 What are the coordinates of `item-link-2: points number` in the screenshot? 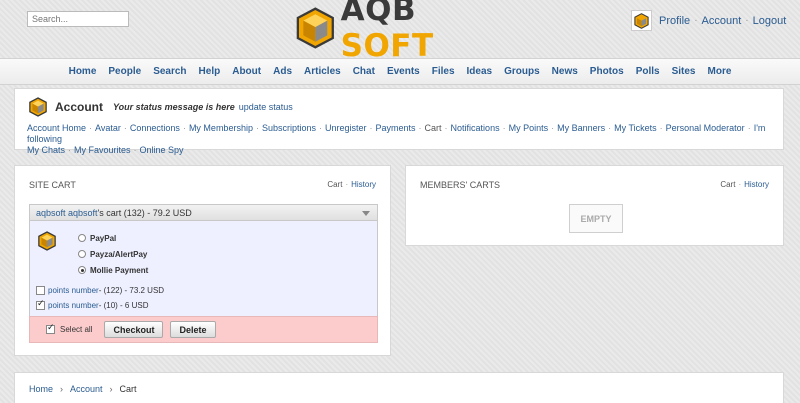 It's located at (73, 305).